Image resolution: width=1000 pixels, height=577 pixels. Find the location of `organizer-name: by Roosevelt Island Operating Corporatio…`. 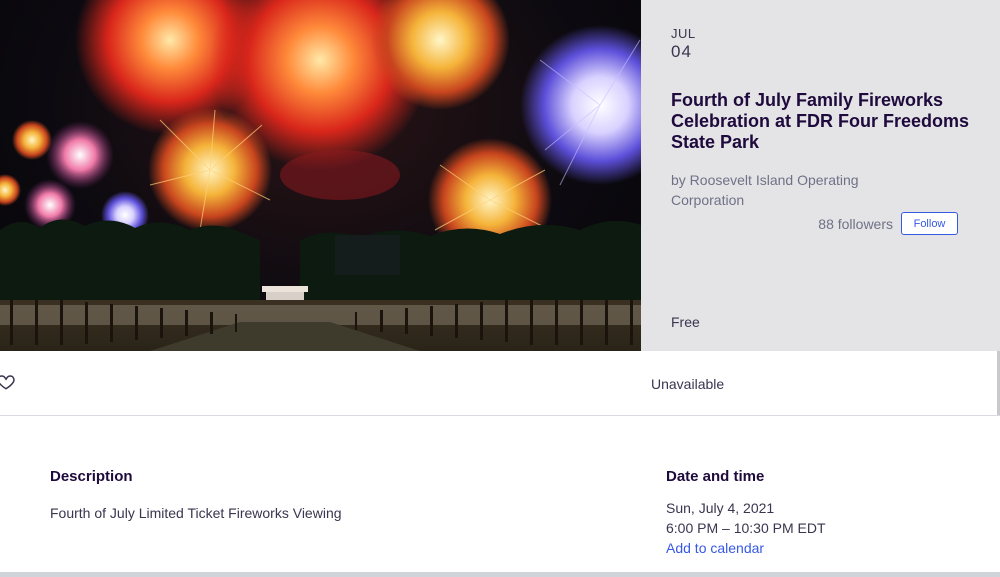

organizer-name: by Roosevelt Island Operating Corporatio… is located at coordinates (801, 190).